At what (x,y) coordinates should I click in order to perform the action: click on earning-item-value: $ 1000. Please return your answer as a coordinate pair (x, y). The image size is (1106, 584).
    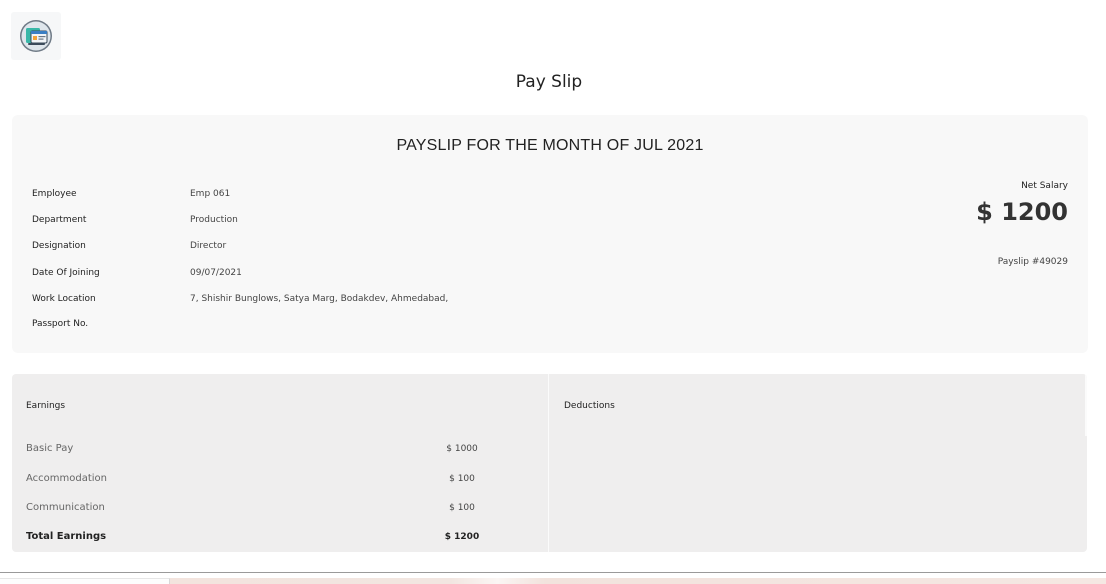
    Looking at the image, I should click on (462, 449).